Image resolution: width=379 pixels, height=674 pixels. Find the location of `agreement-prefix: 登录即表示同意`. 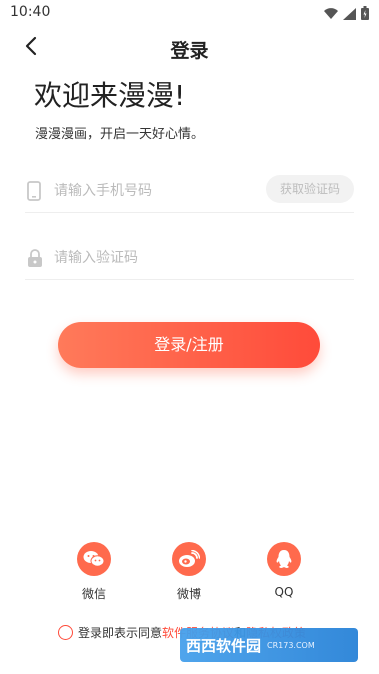

agreement-prefix: 登录即表示同意 is located at coordinates (120, 632).